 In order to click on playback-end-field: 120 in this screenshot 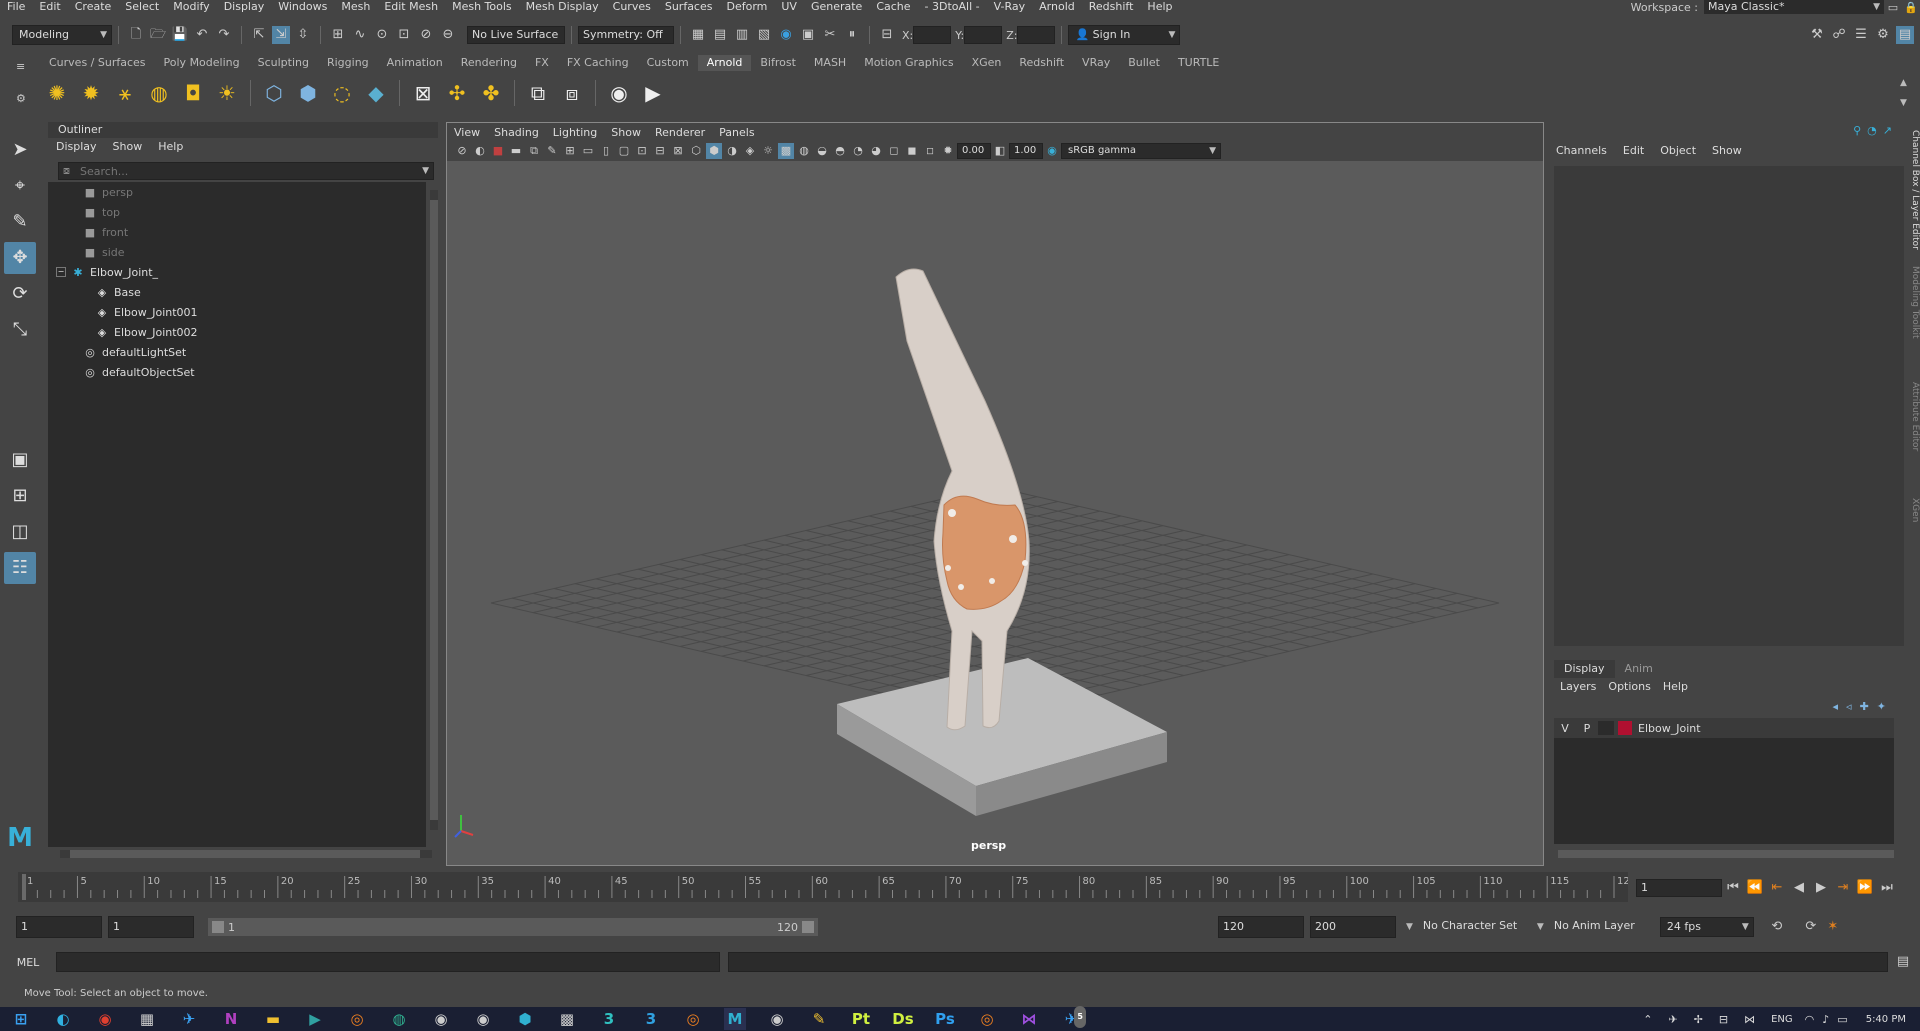, I will do `click(1261, 927)`.